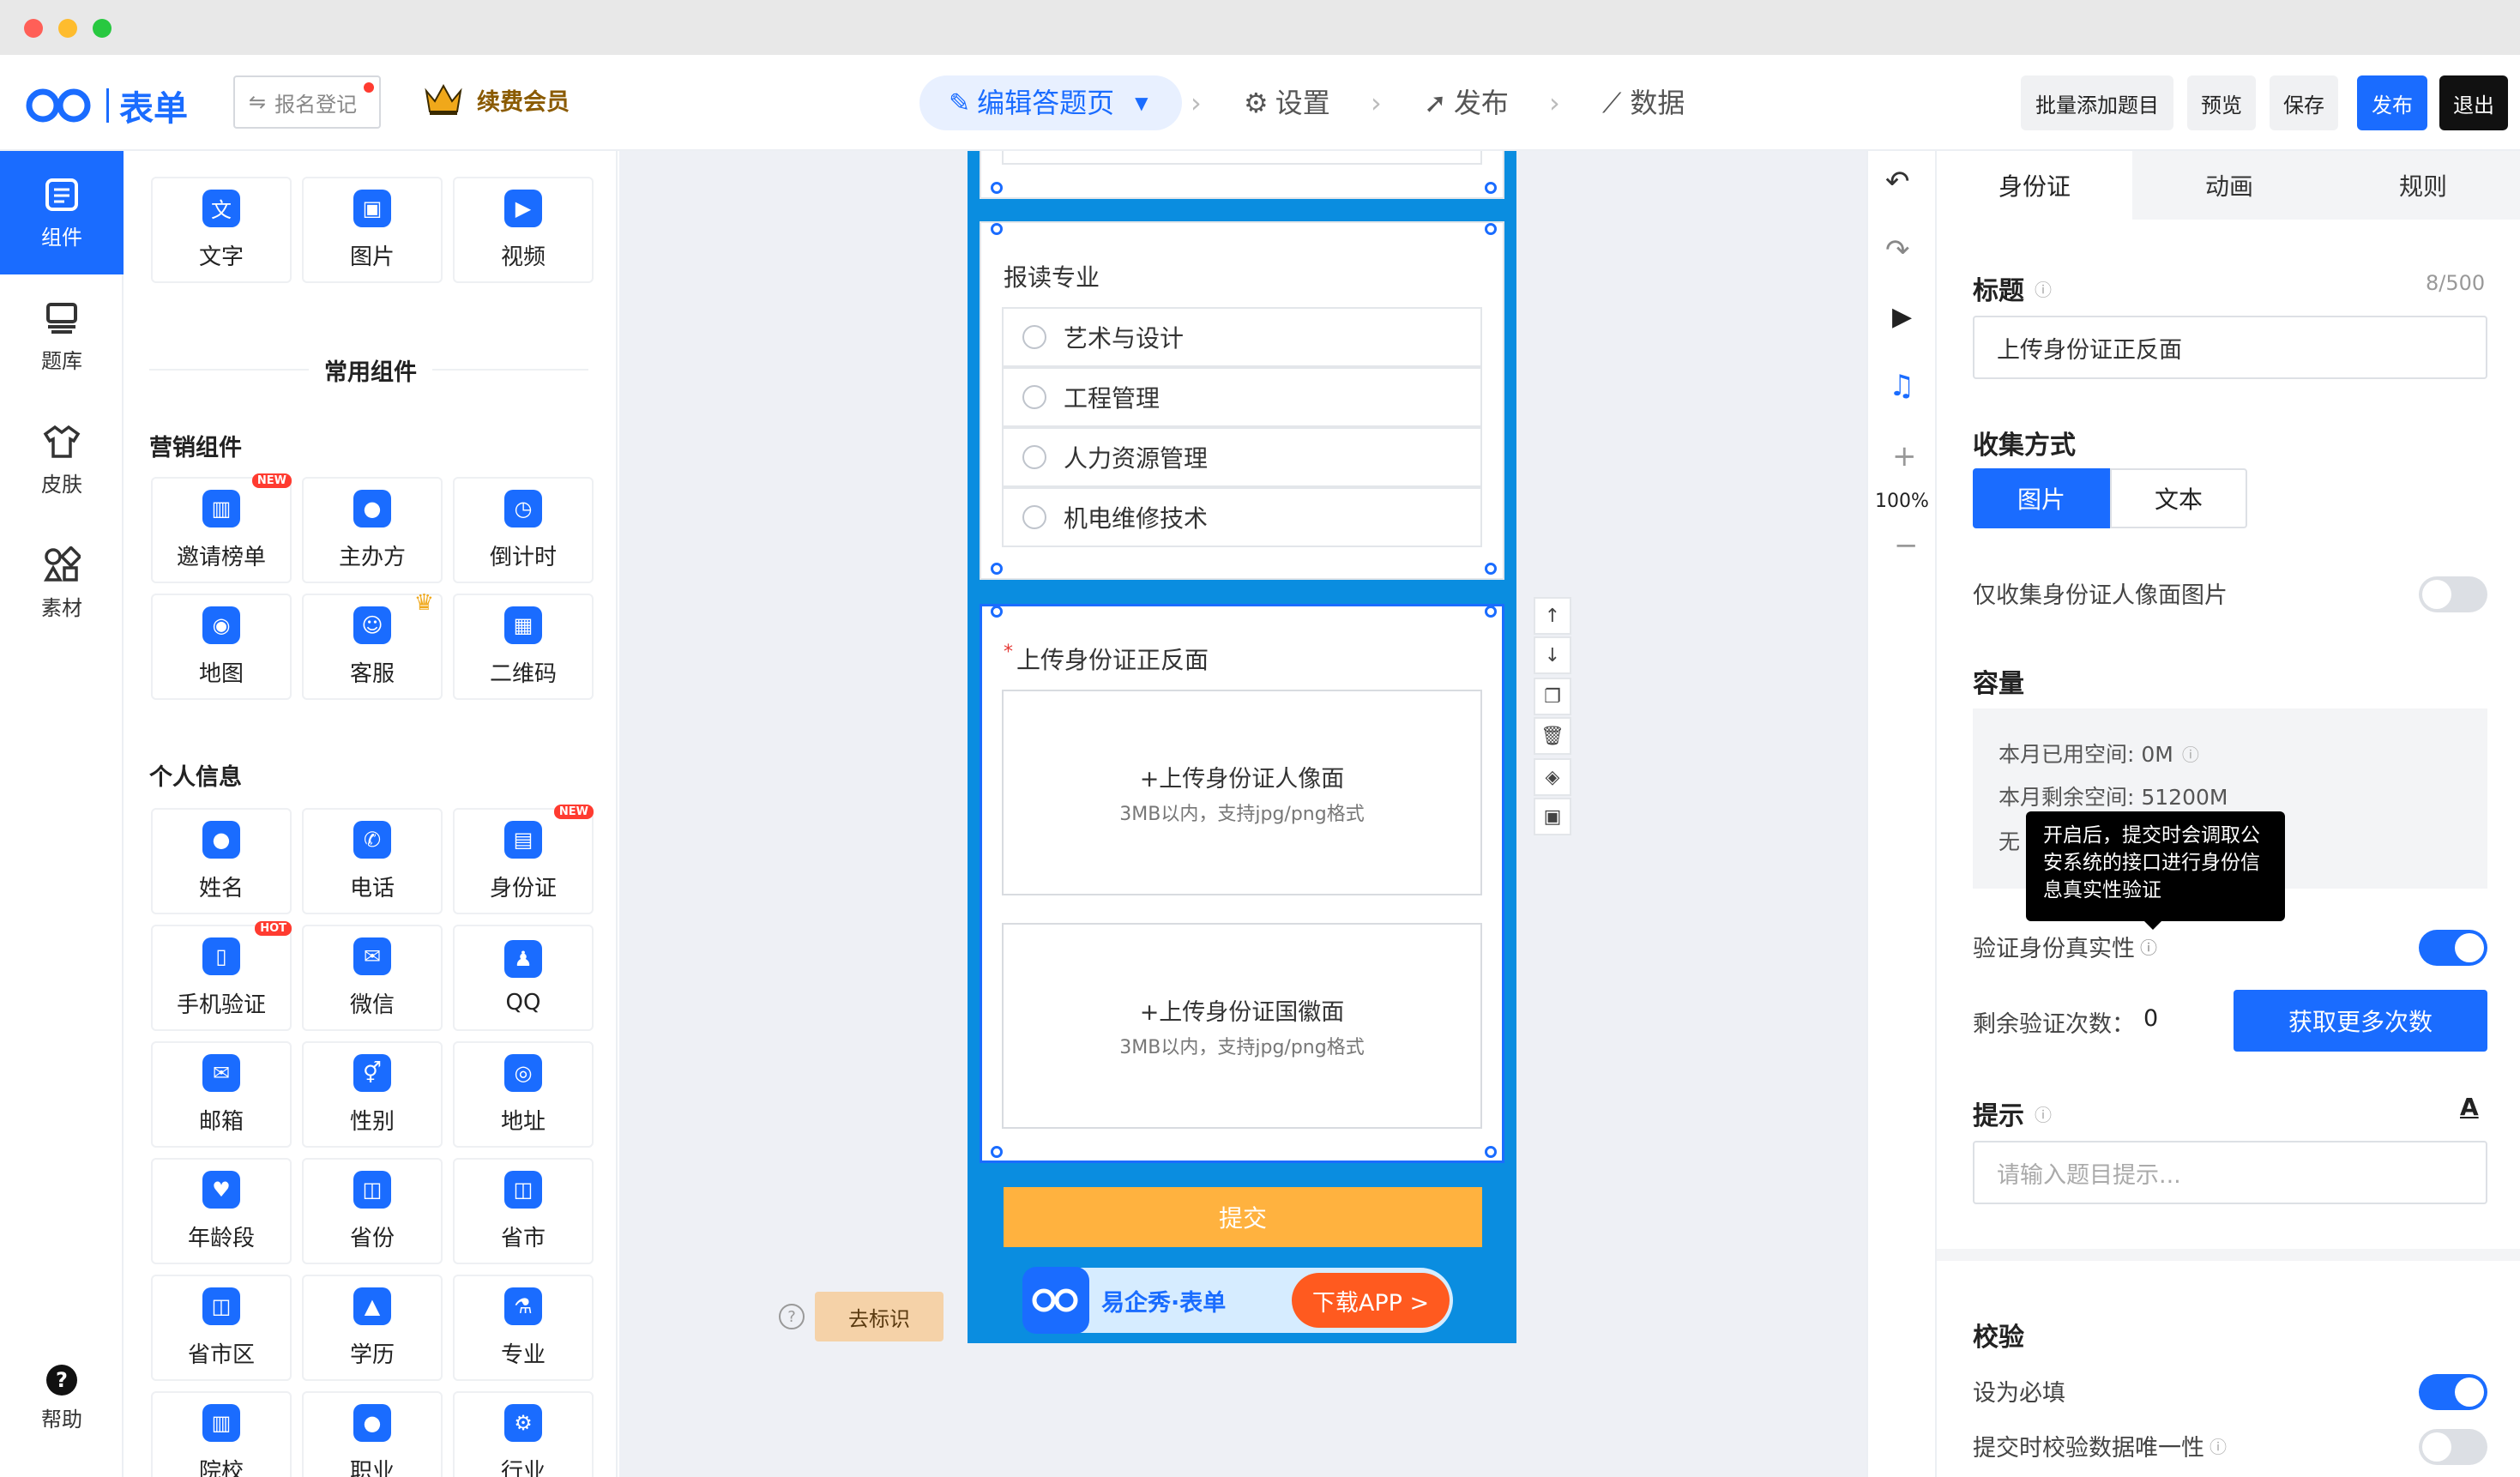  Describe the element at coordinates (1371, 1300) in the screenshot. I see `download-app-button: 下载APP >` at that location.